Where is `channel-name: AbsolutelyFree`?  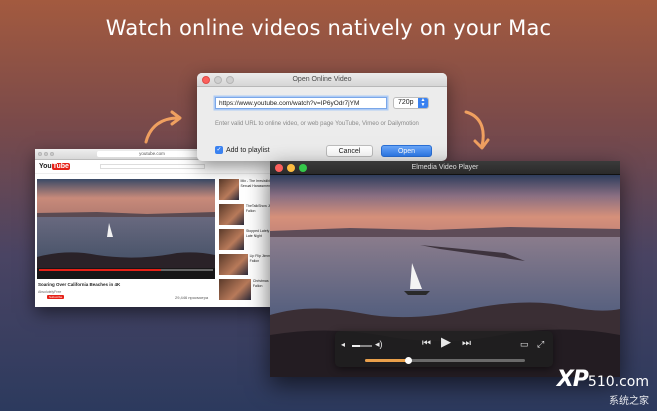 channel-name: AbsolutelyFree is located at coordinates (49, 292).